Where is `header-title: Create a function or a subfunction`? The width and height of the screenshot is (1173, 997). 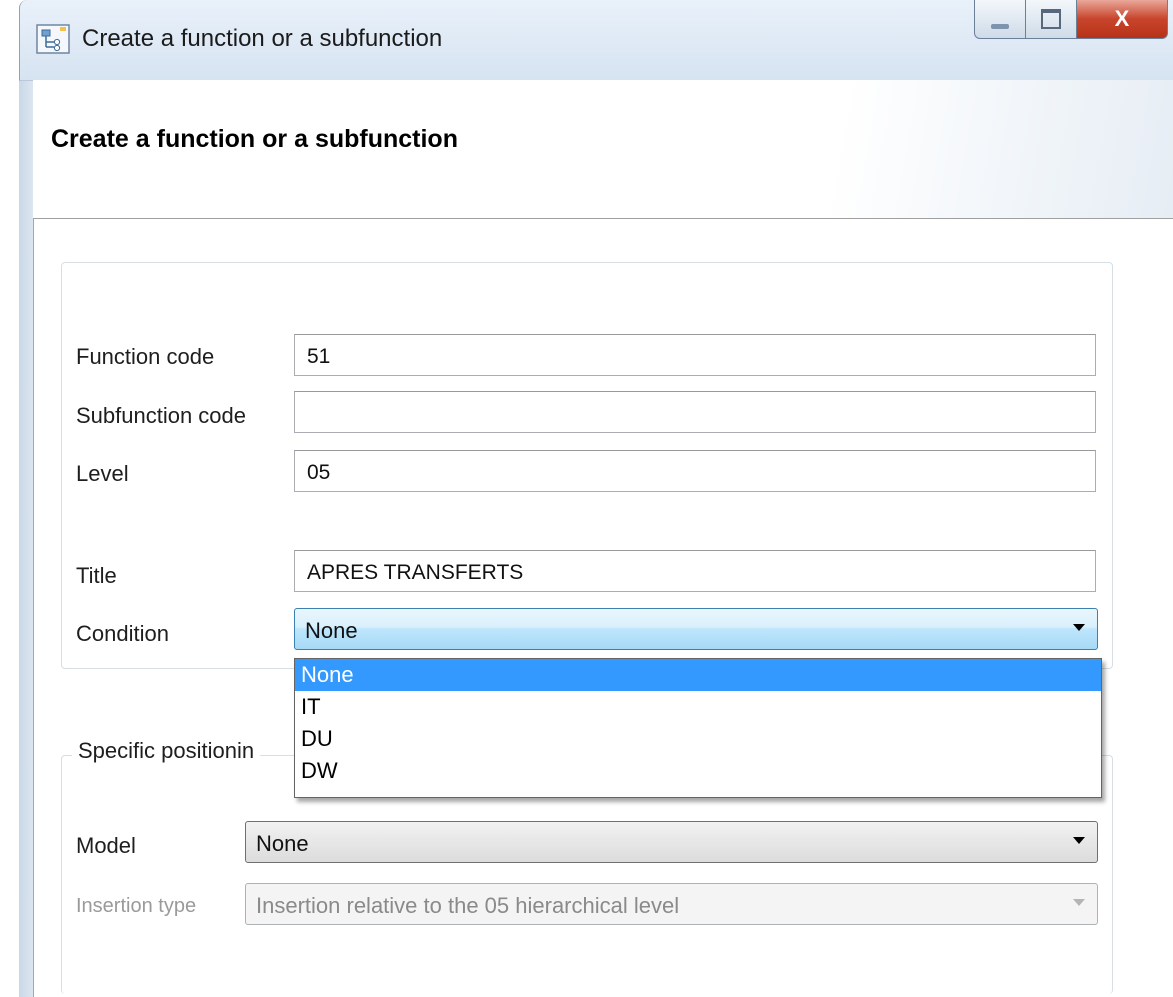
header-title: Create a function or a subfunction is located at coordinates (254, 139).